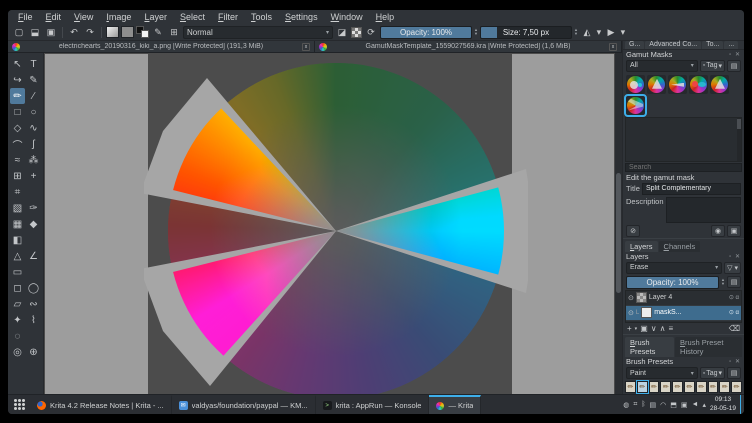 The width and height of the screenshot is (752, 423). I want to click on clipboard-icon: ▣, so click(684, 405).